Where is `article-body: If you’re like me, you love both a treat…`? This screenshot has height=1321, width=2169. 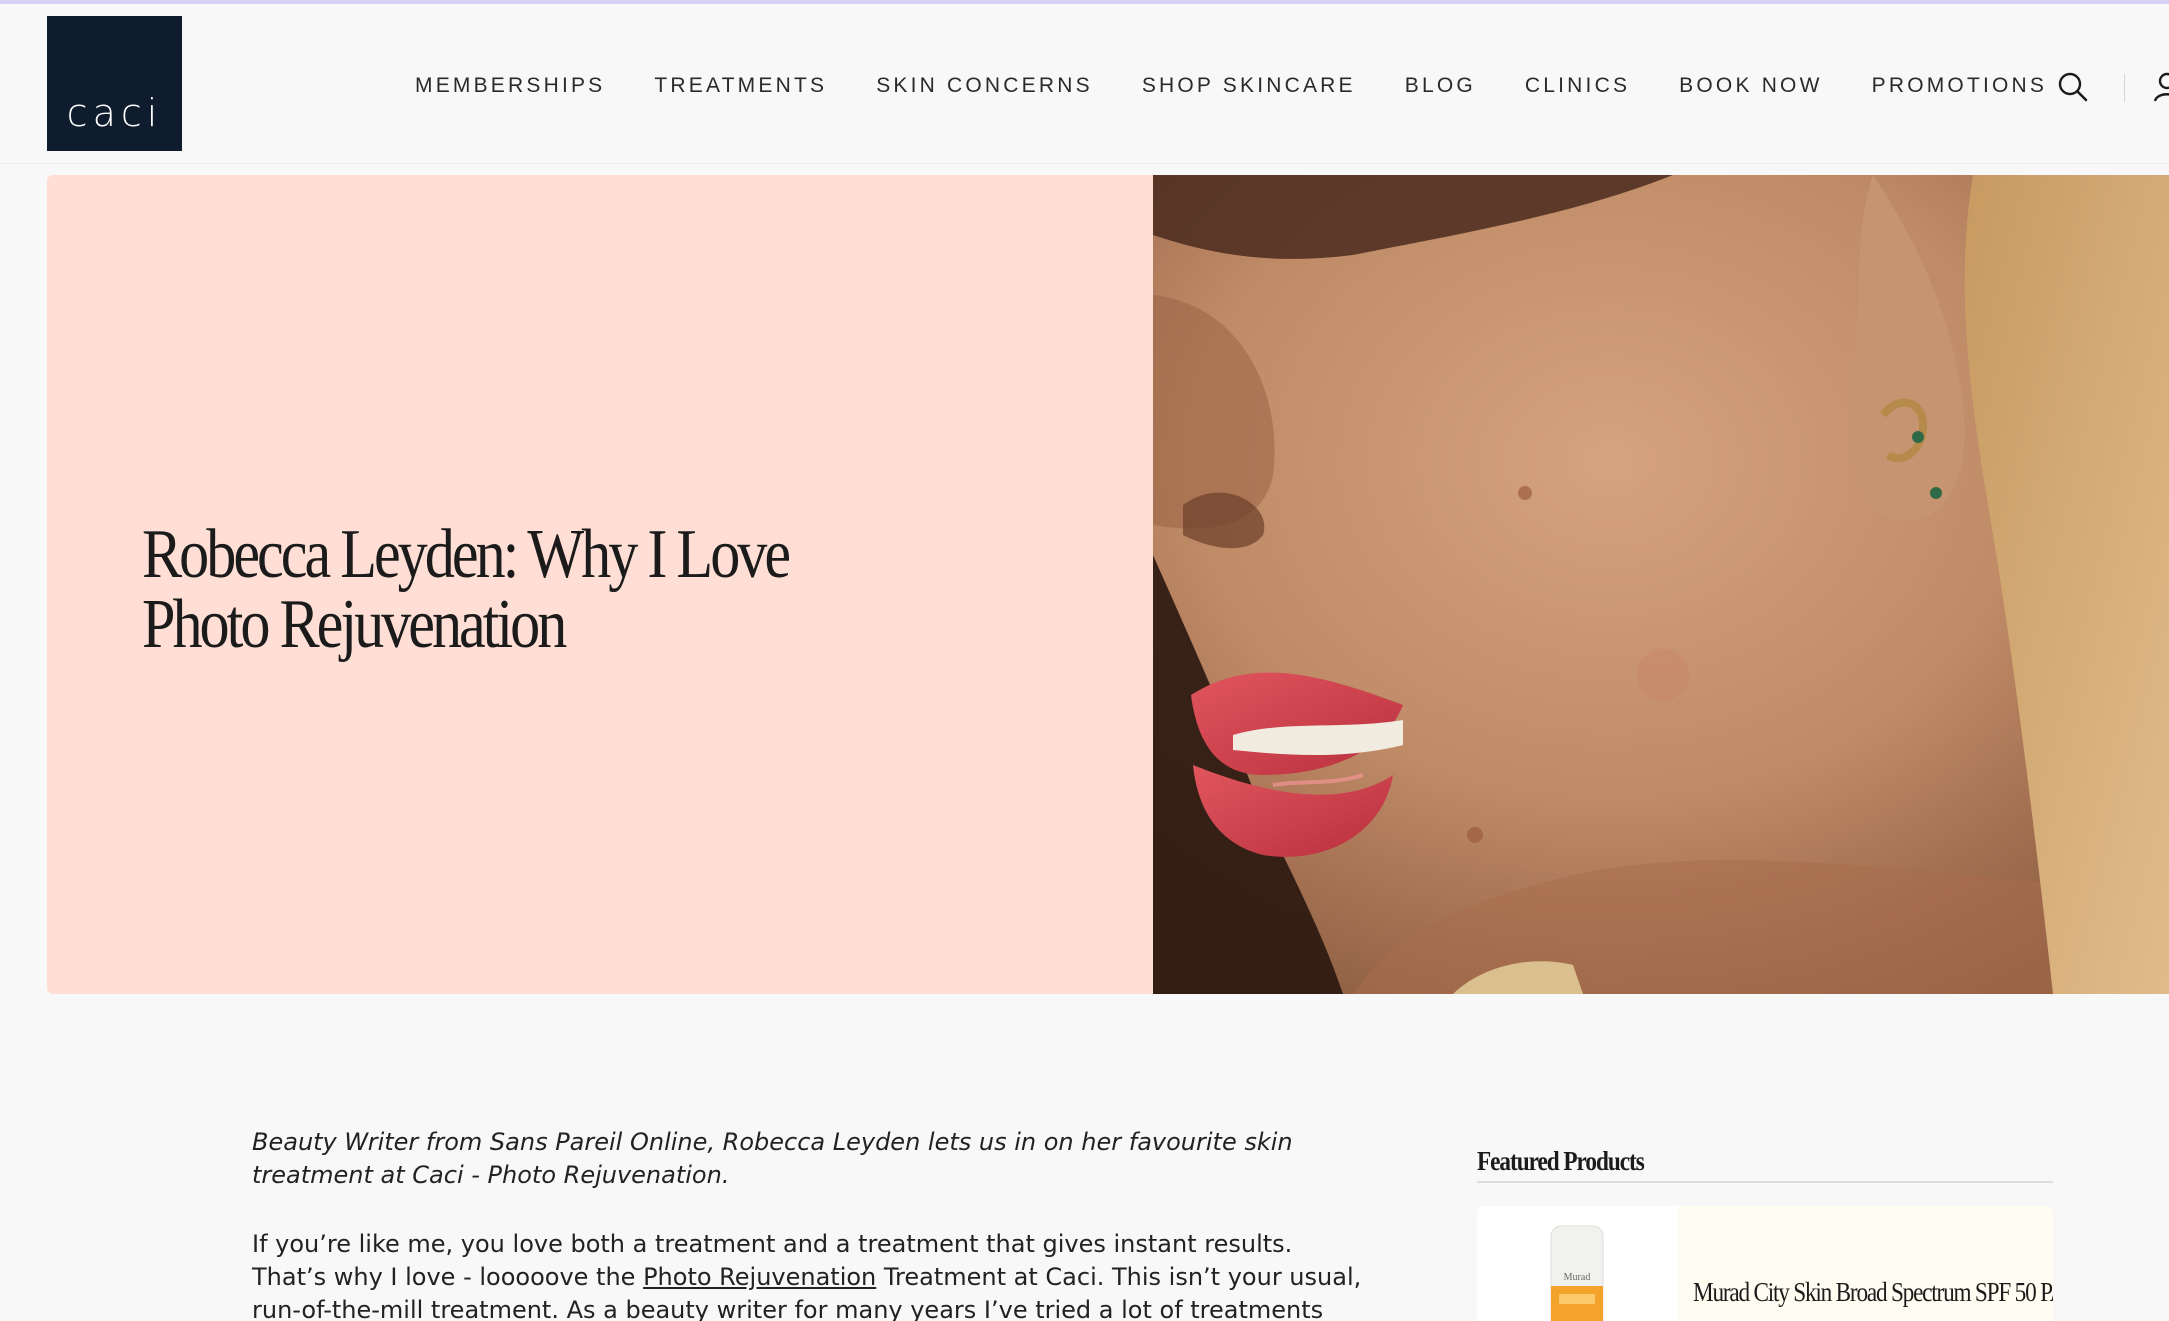 article-body: If you’re like me, you love both a treat… is located at coordinates (812, 1274).